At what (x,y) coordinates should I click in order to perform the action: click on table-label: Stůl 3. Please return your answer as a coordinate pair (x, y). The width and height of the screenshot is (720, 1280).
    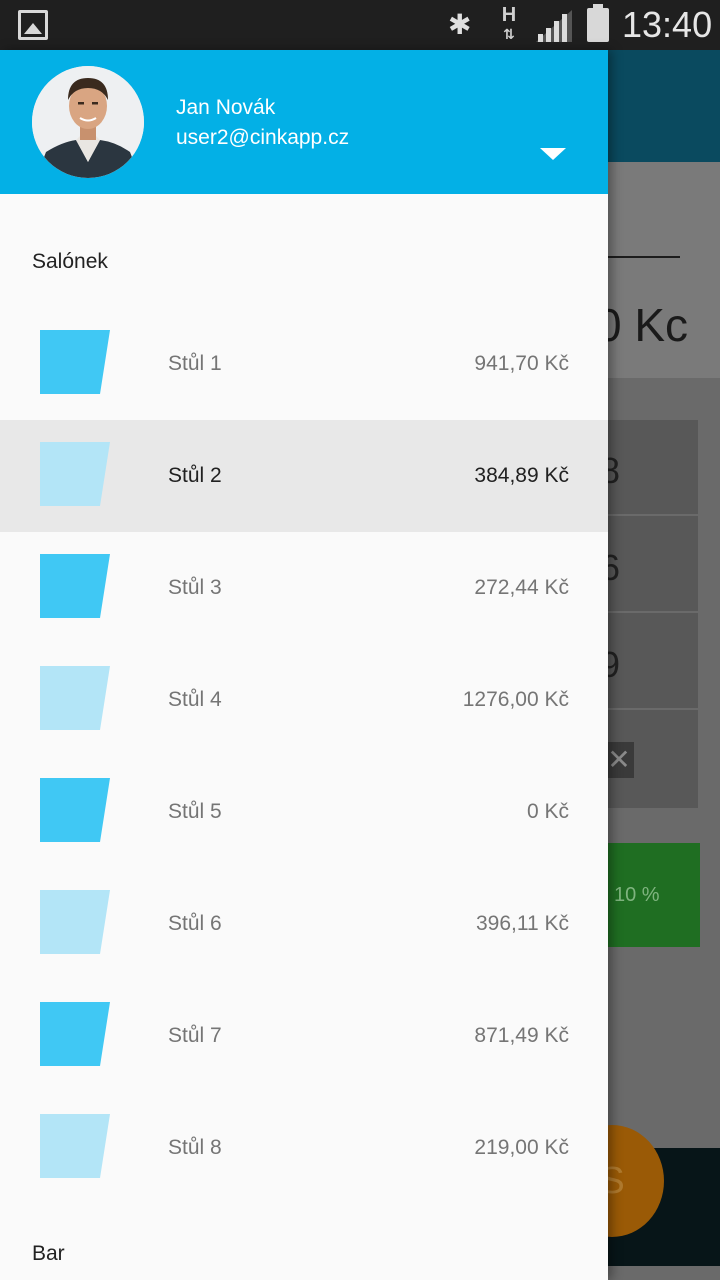
    Looking at the image, I should click on (195, 587).